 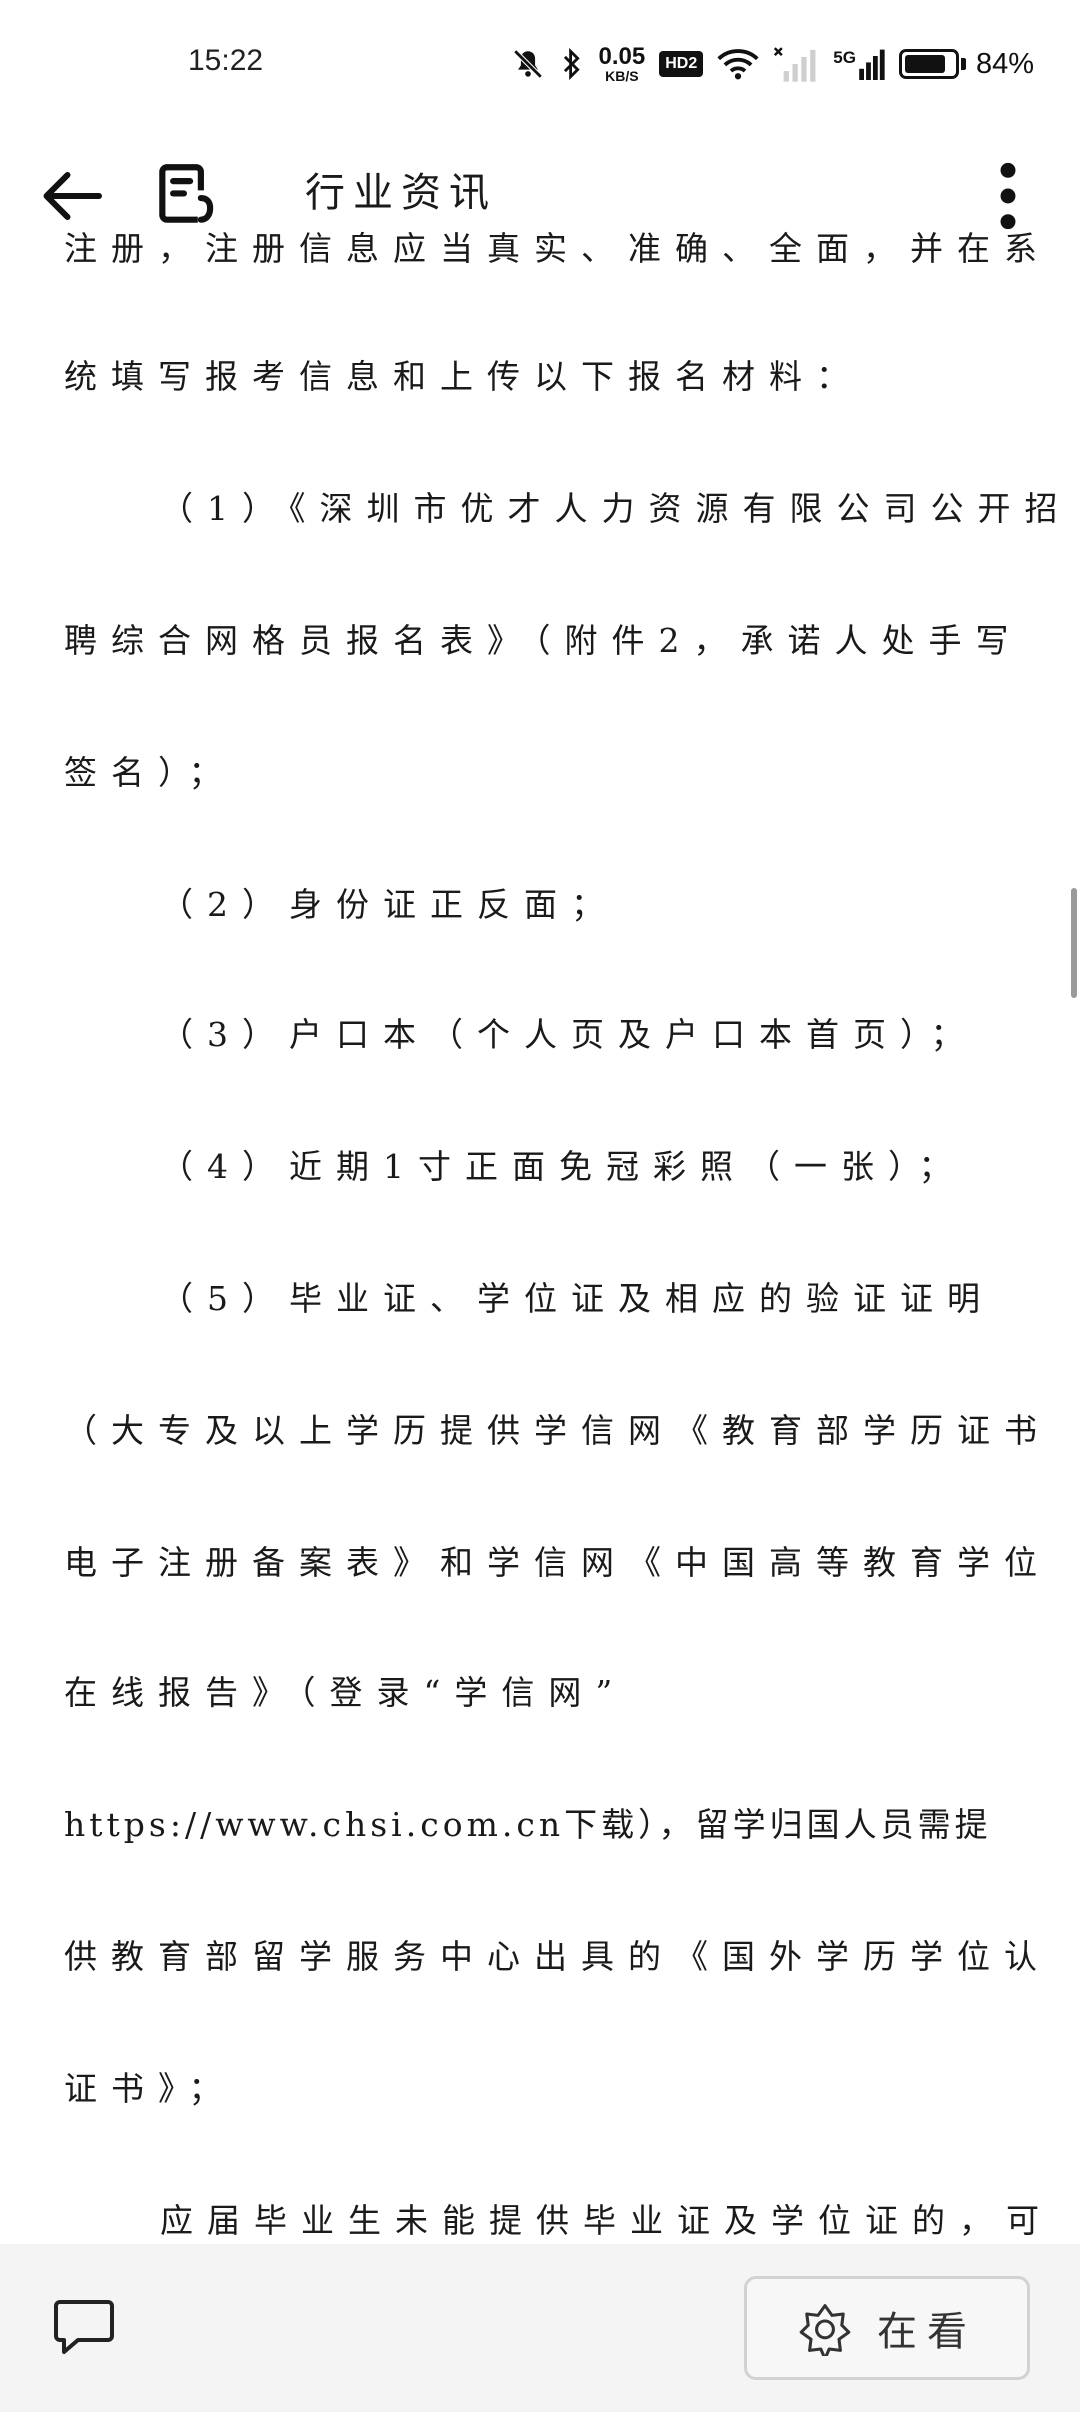 I want to click on article-line: （2）身份证正反面；, so click(x=389, y=904).